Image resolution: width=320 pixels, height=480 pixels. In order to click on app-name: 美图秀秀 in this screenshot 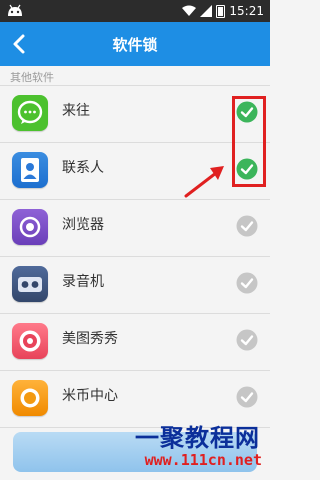, I will do `click(90, 339)`.